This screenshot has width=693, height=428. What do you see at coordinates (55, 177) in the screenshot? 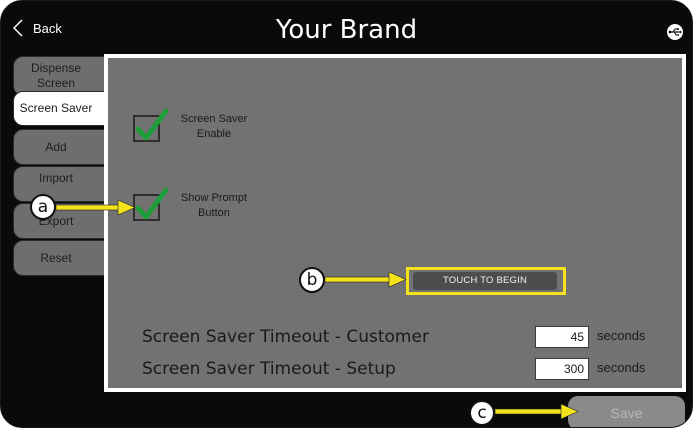
I see `tab-label: Import` at bounding box center [55, 177].